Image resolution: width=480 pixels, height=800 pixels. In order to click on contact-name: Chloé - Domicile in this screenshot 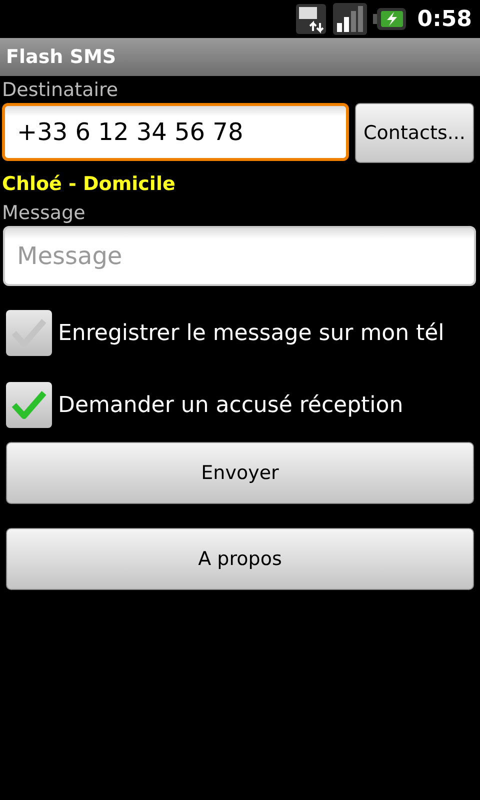, I will do `click(88, 184)`.